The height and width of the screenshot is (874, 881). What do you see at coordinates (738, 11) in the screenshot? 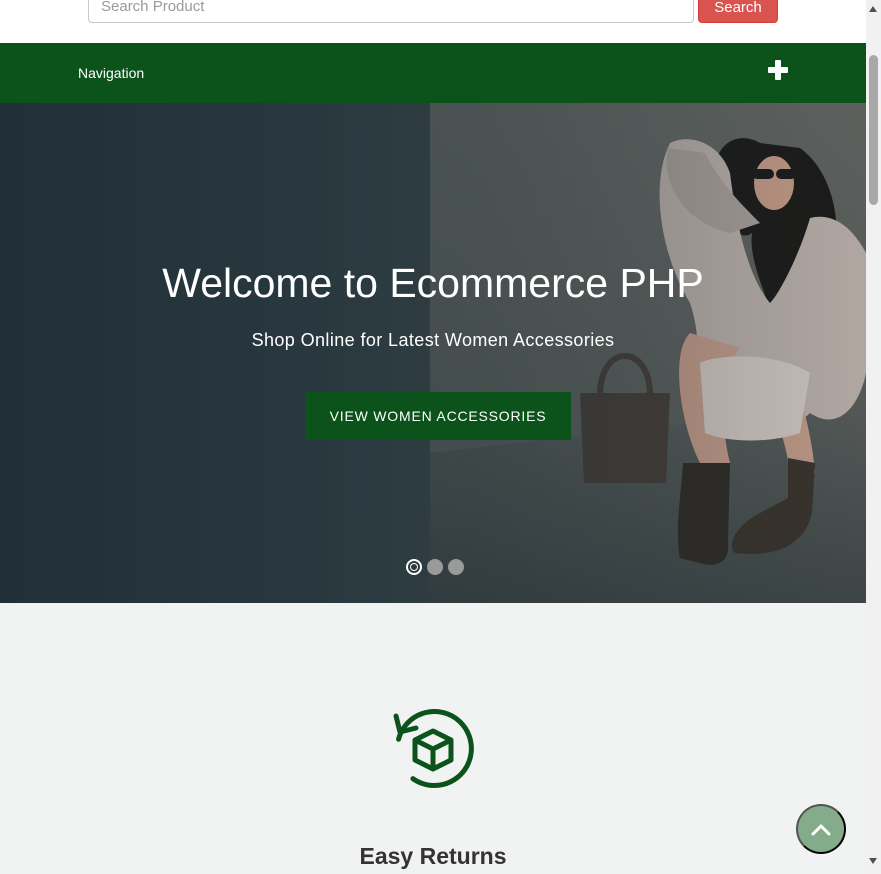
I see `search-button: Search` at bounding box center [738, 11].